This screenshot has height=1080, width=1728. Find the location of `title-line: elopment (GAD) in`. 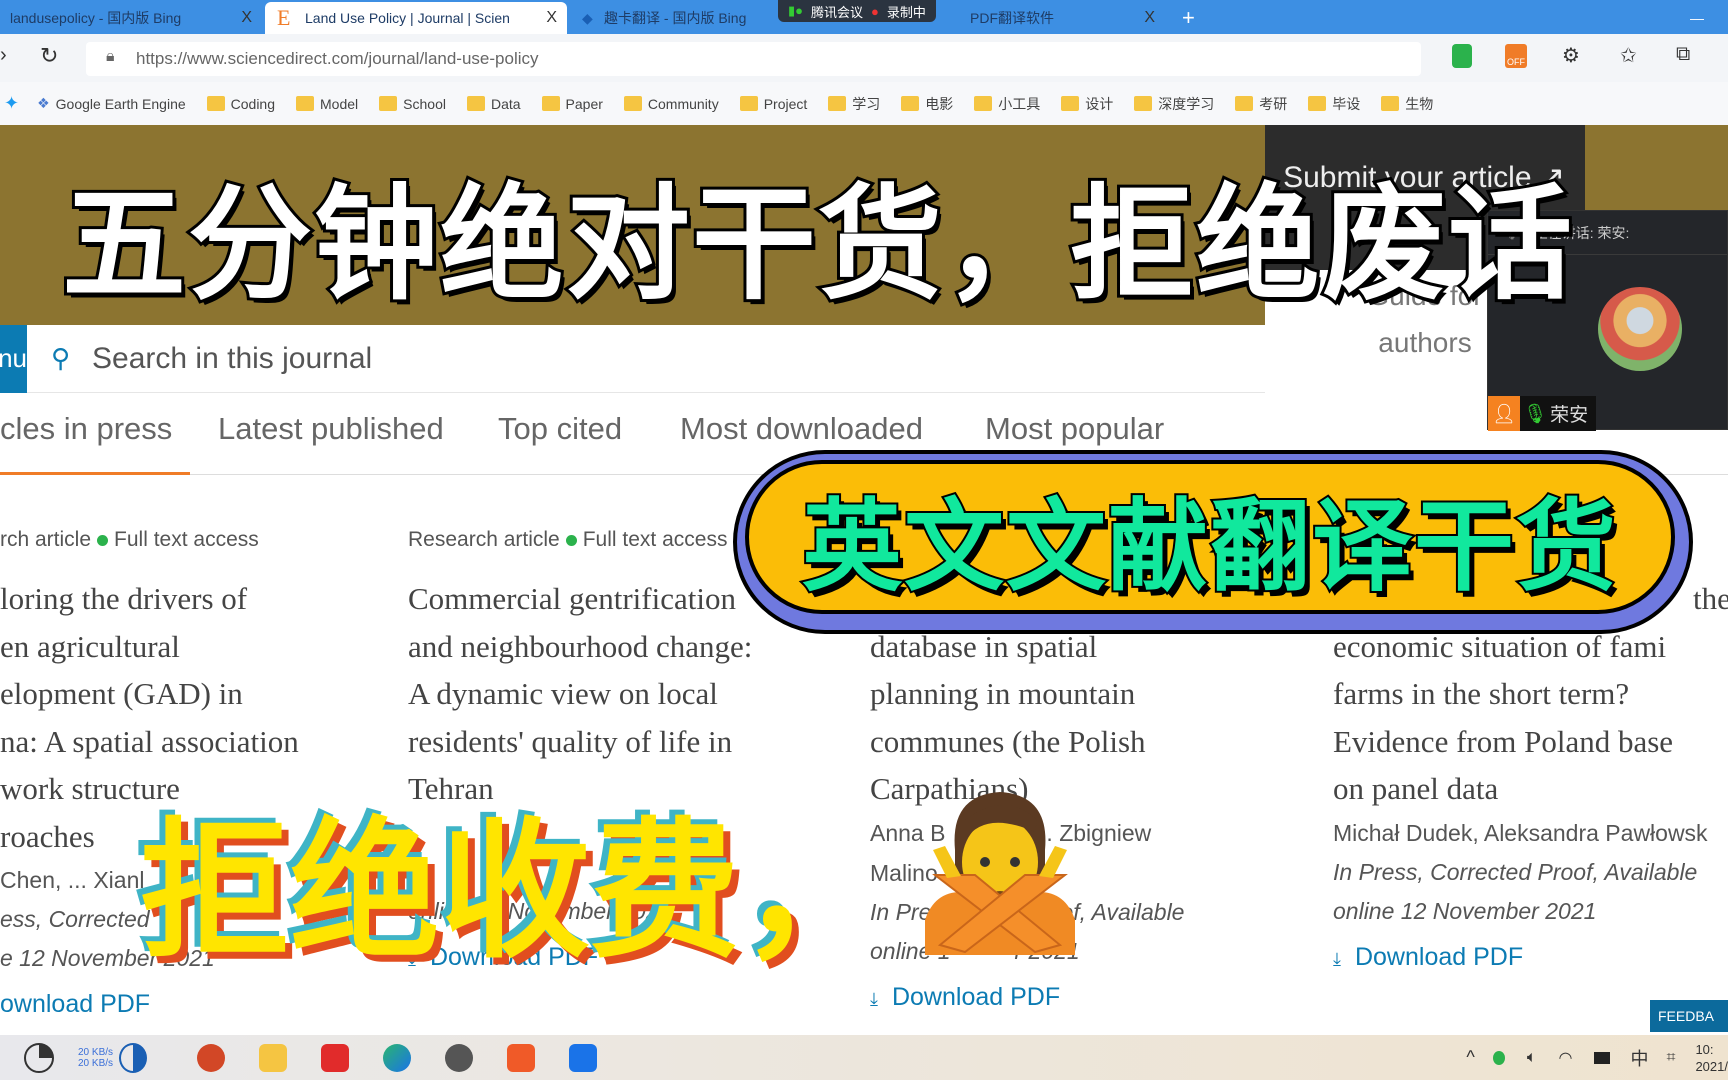

title-line: elopment (GAD) in is located at coordinates (215, 694).